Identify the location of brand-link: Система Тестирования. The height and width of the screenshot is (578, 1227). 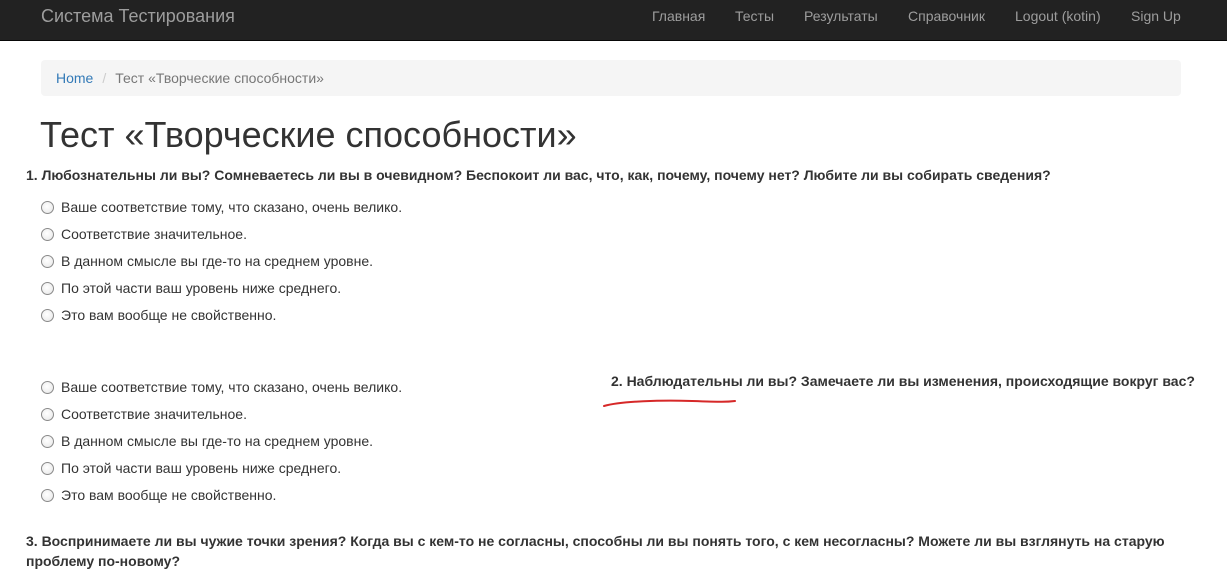
(138, 16).